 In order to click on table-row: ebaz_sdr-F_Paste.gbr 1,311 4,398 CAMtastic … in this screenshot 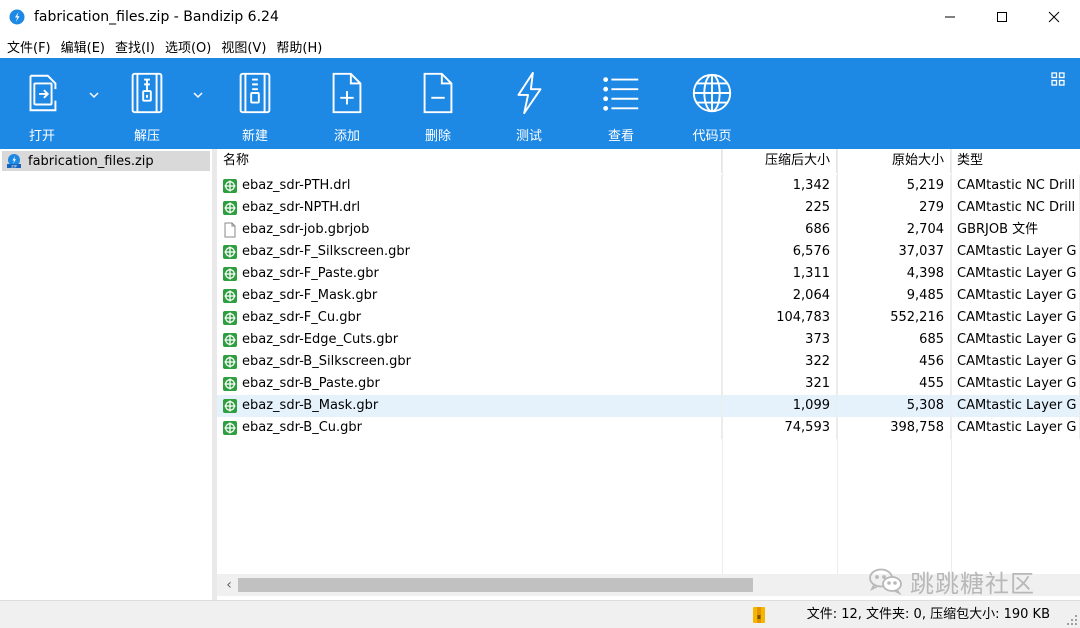, I will do `click(648, 274)`.